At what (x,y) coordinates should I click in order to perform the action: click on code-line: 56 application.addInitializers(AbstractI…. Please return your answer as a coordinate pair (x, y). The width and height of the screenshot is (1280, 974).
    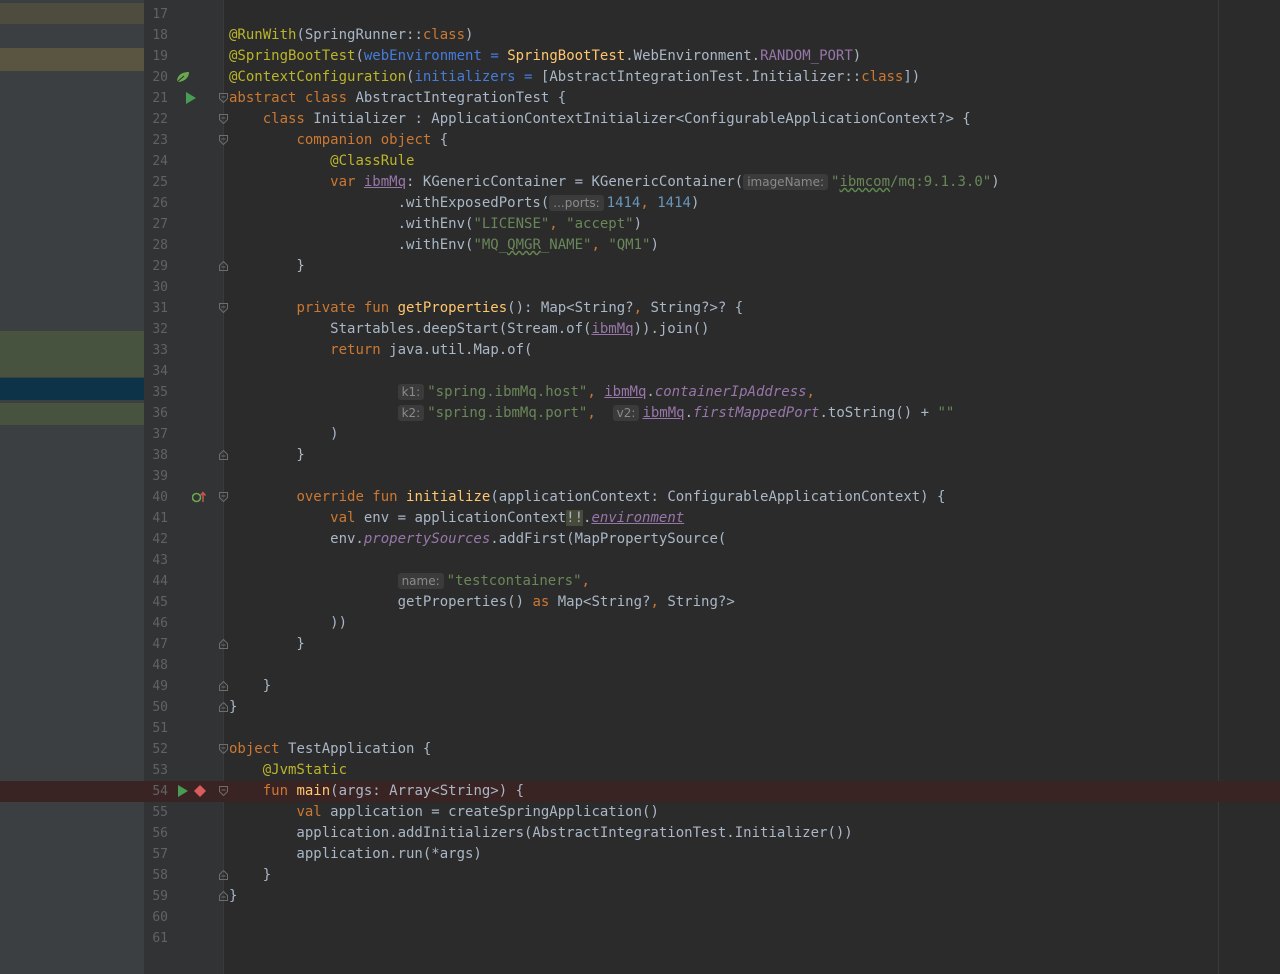
    Looking at the image, I should click on (640, 833).